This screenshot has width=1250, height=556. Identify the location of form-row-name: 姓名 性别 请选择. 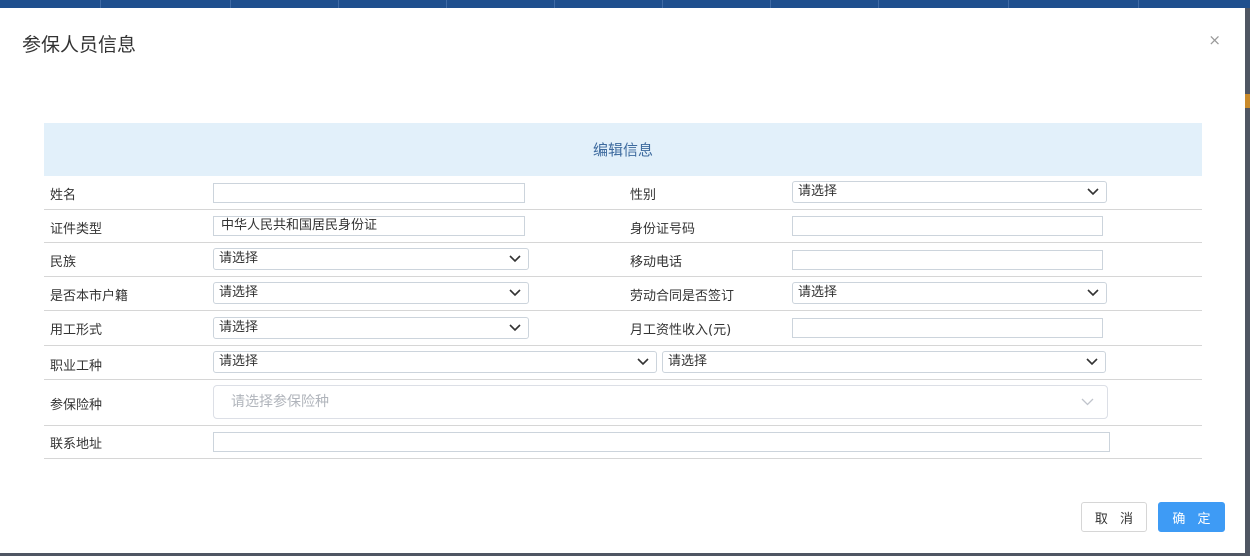
(623, 193).